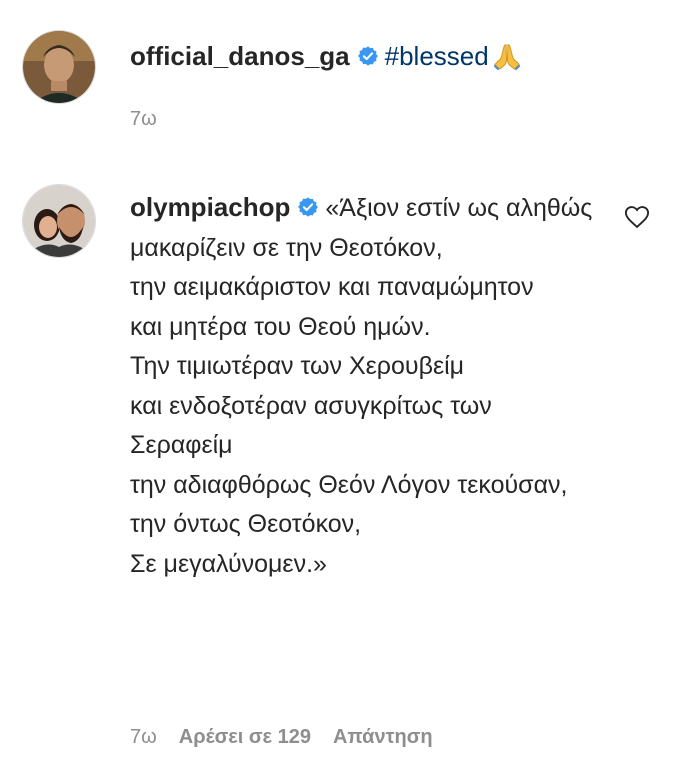  I want to click on heart-icon, so click(637, 217).